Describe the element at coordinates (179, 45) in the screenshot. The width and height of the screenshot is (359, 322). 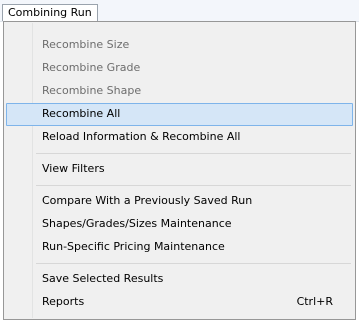
I see `menu-item-recombine-size: Recombine Size` at that location.